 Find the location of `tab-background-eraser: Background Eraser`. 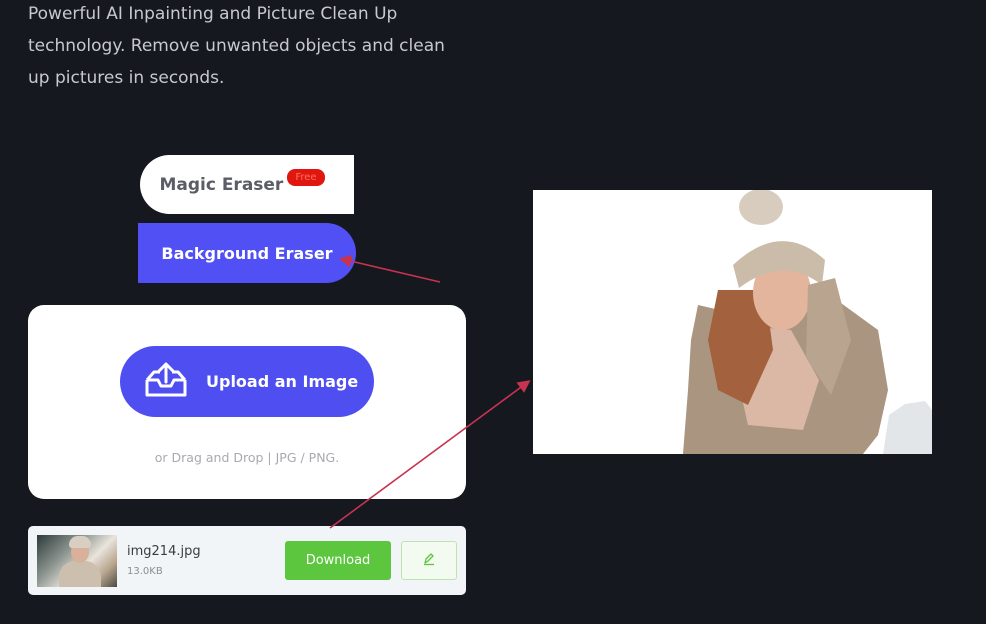

tab-background-eraser: Background Eraser is located at coordinates (247, 253).